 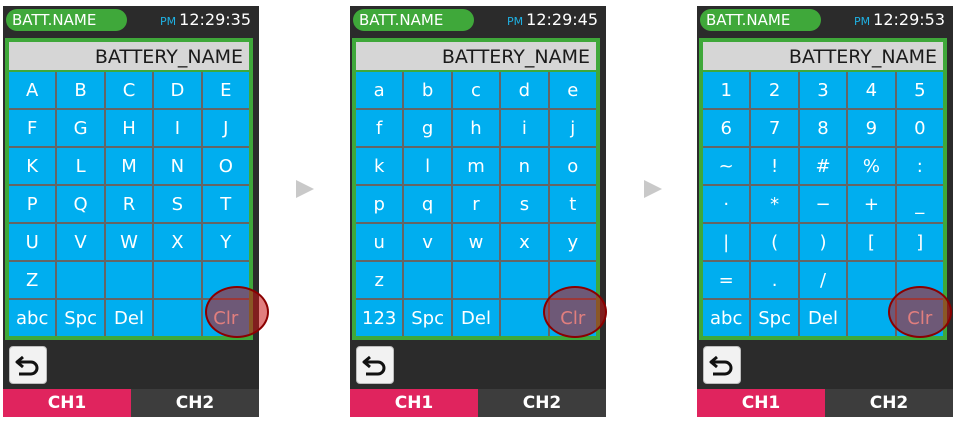 I want to click on key: u, so click(x=379, y=242).